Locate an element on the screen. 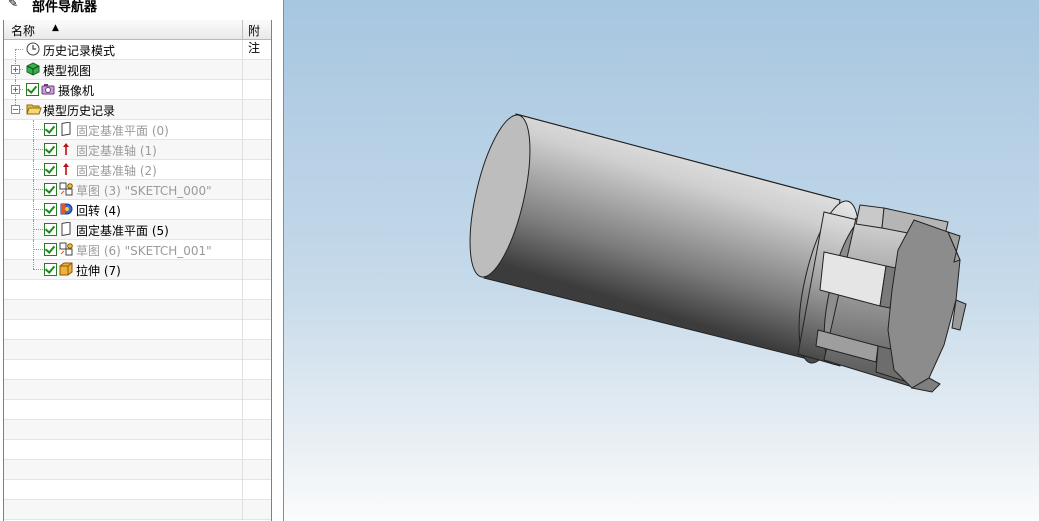 The image size is (1039, 521). navigator-title: 部件导航器 is located at coordinates (65, 7).